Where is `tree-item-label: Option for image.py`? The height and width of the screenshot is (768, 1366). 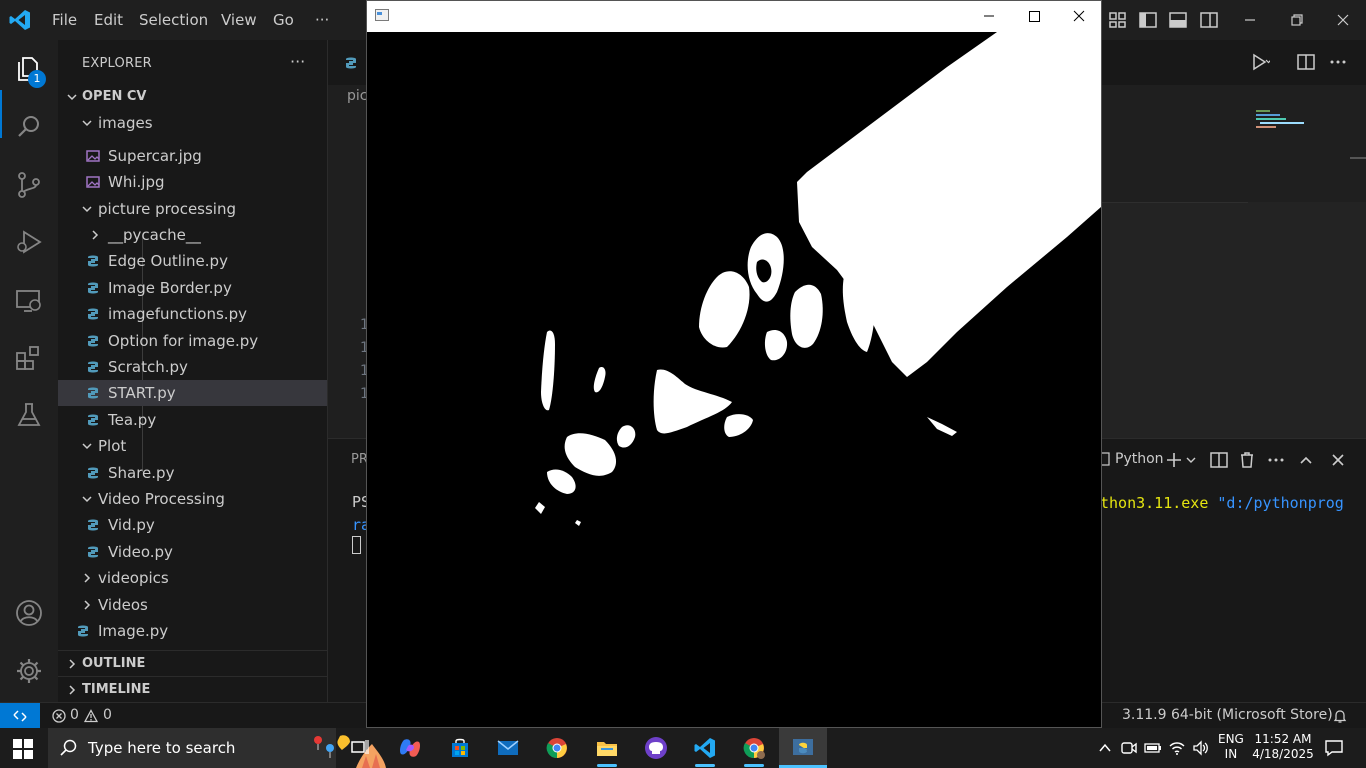
tree-item-label: Option for image.py is located at coordinates (183, 341).